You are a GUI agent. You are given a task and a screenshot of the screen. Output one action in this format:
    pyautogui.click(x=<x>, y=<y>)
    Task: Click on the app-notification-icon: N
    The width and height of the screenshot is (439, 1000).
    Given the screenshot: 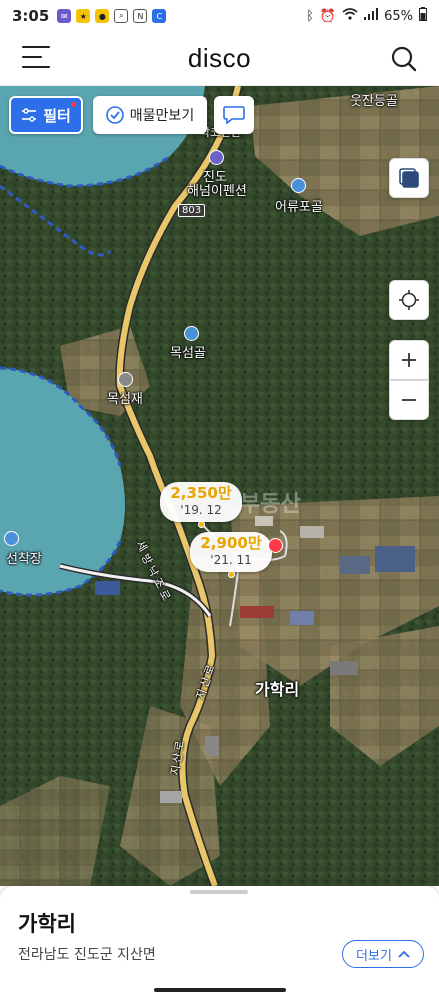 What is the action you would take?
    pyautogui.click(x=140, y=16)
    